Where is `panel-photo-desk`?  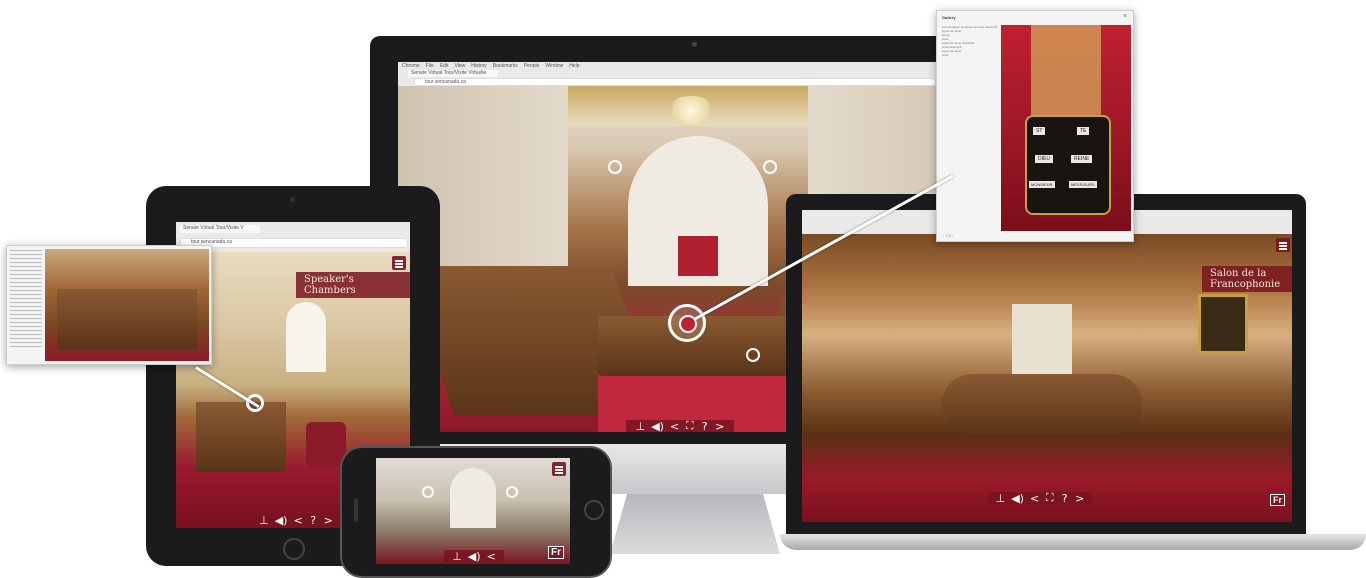
panel-photo-desk is located at coordinates (127, 305).